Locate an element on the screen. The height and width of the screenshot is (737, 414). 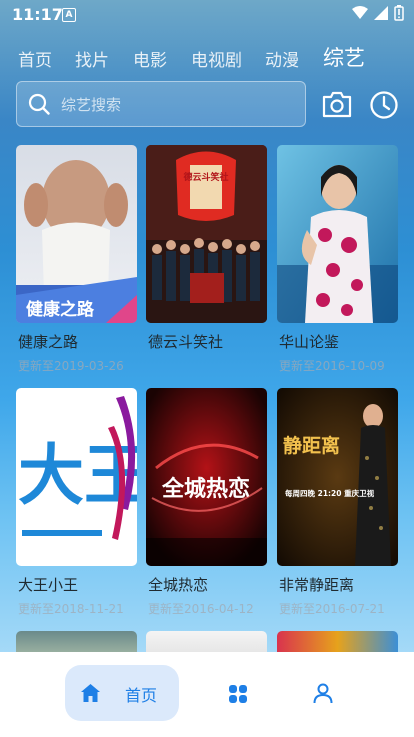
svg-text: 健康之路 is located at coordinates (60, 309).